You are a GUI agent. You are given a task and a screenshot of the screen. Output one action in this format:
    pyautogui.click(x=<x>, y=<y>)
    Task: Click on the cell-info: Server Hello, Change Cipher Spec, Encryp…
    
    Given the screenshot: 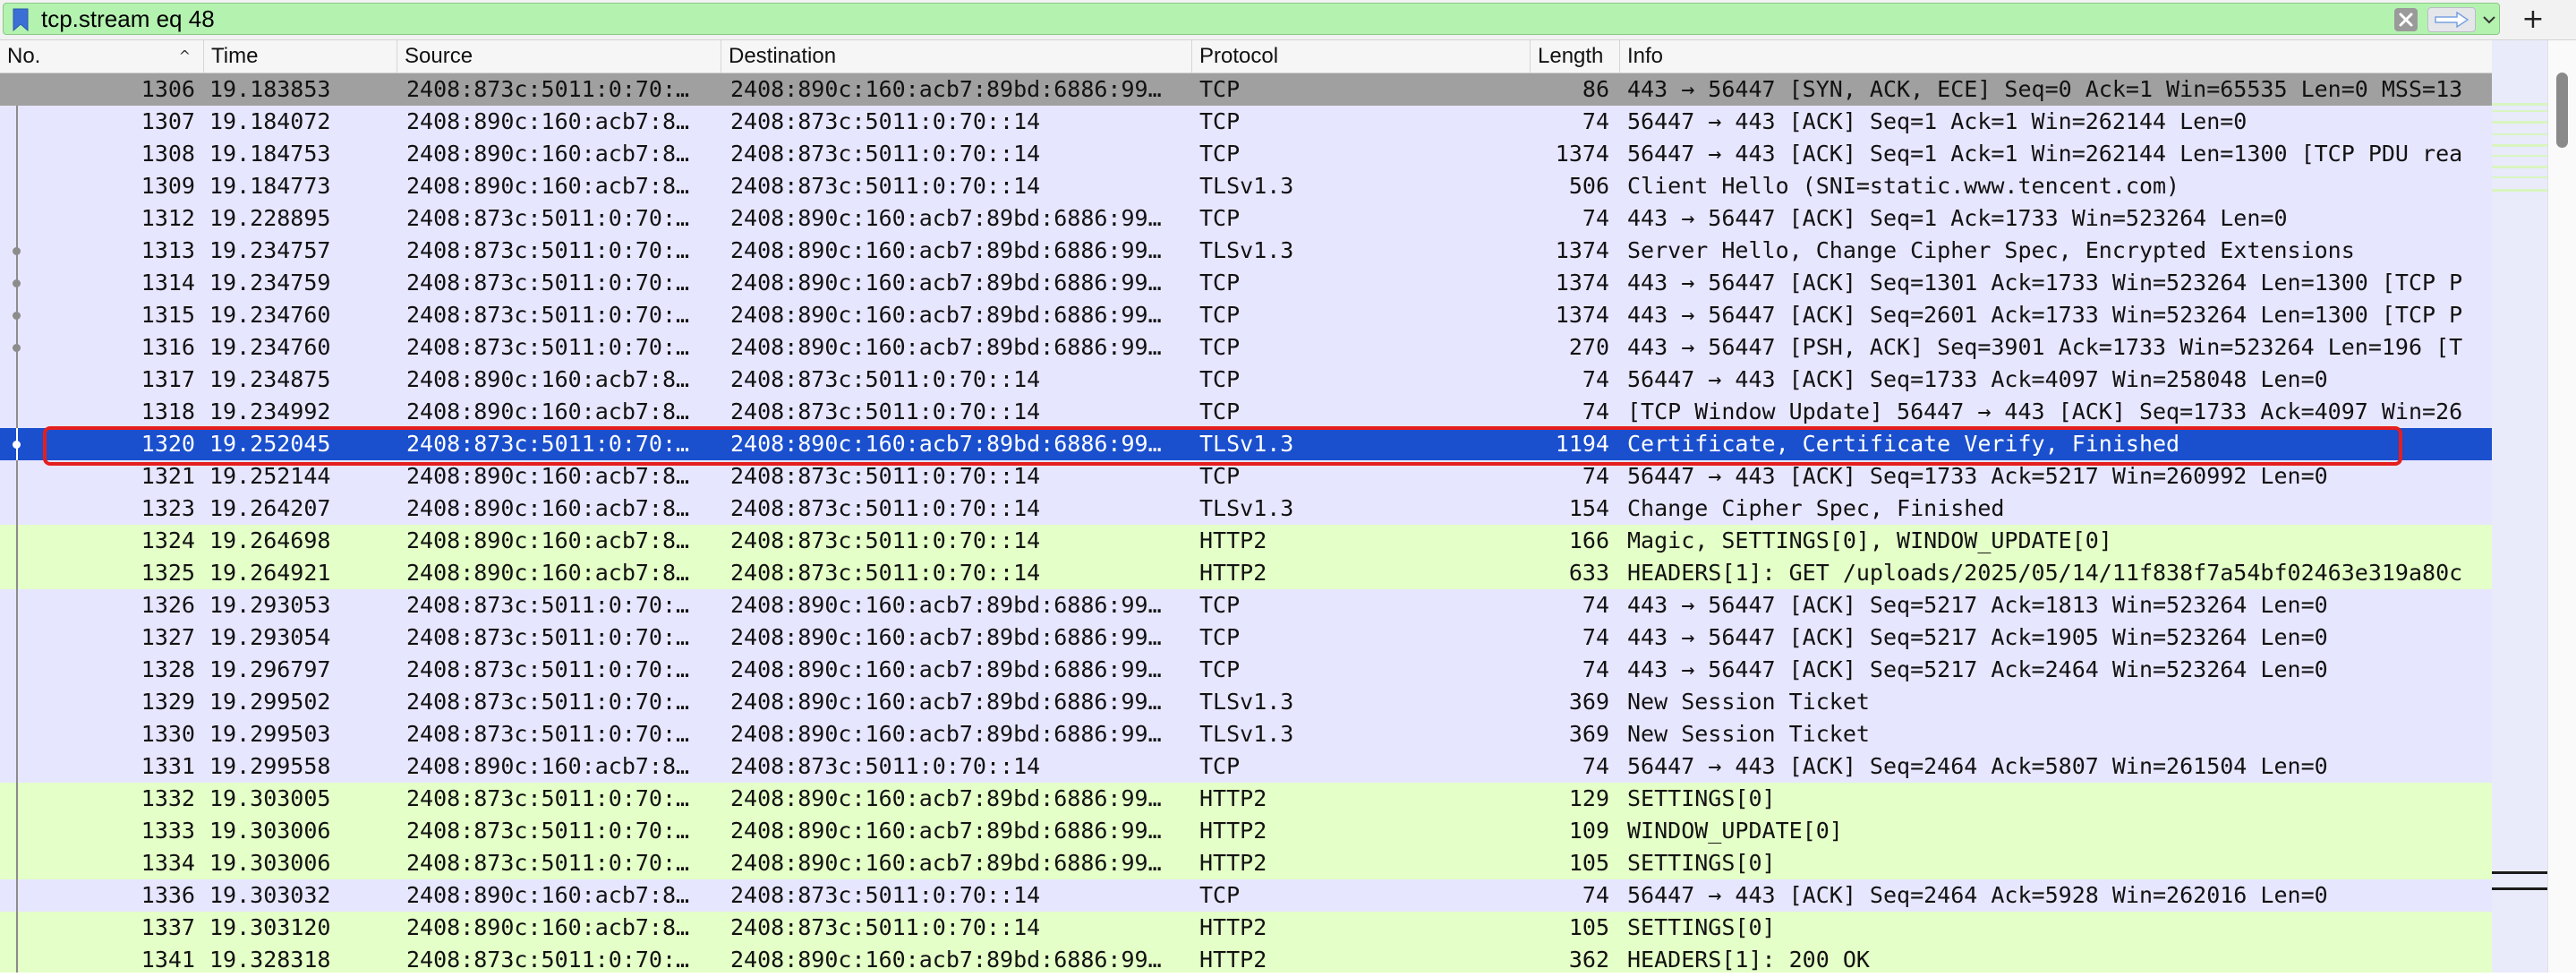 What is the action you would take?
    pyautogui.click(x=1991, y=250)
    